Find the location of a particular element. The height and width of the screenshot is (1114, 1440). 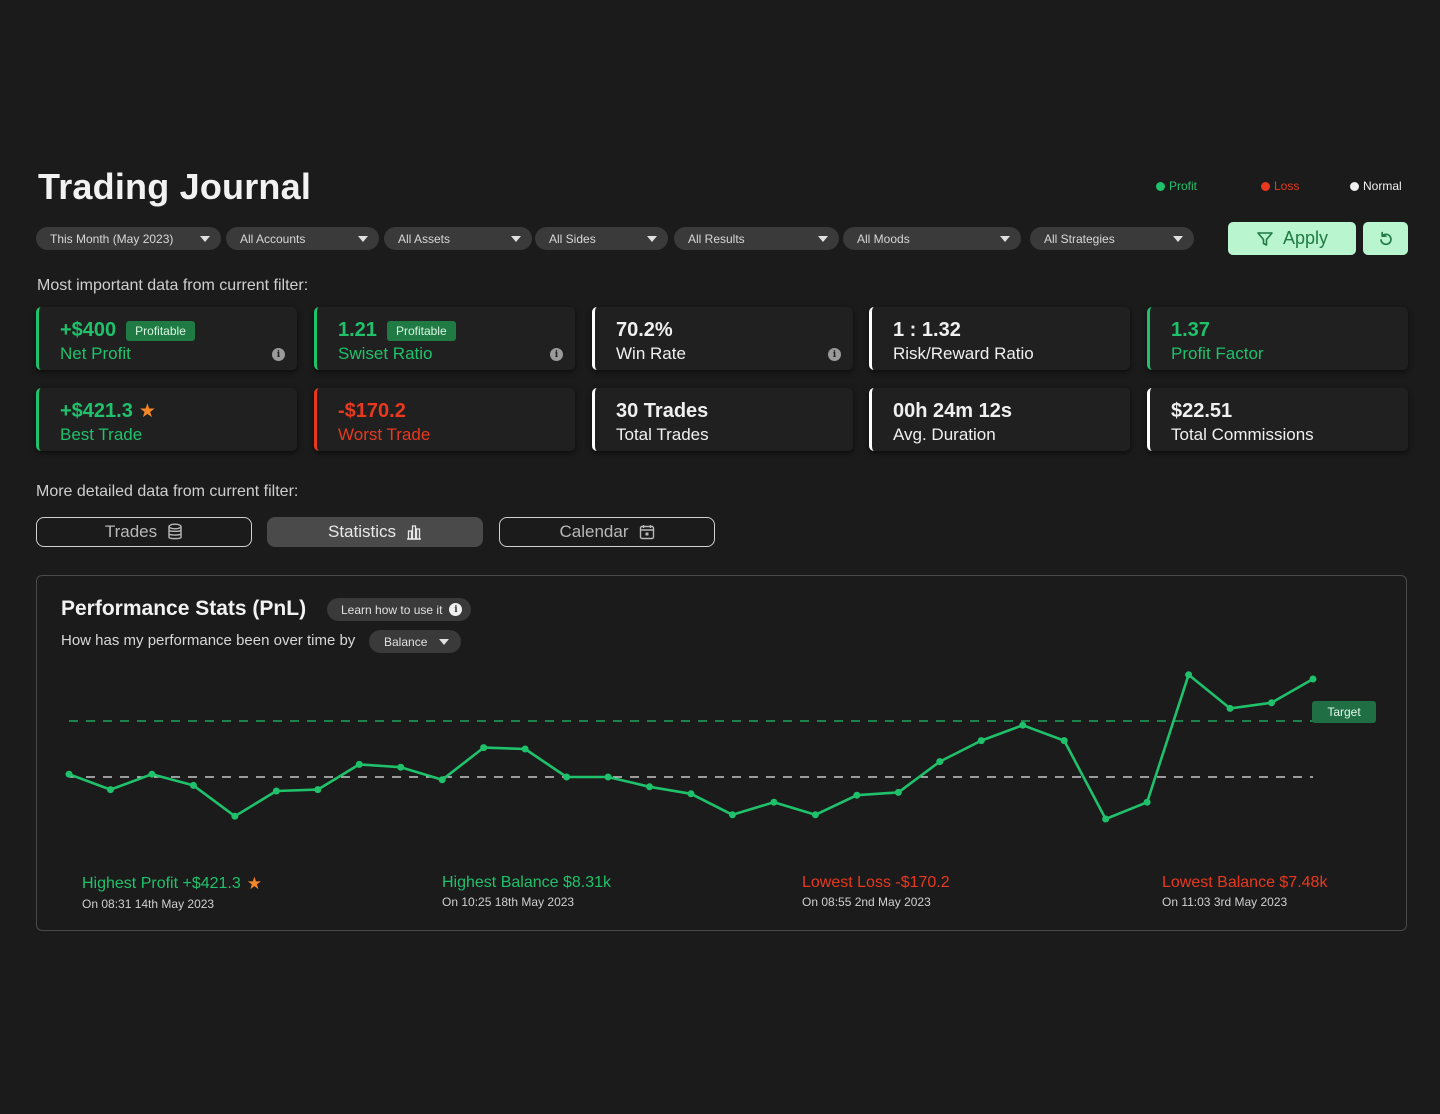

tab-trades-label: Trades is located at coordinates (131, 531).